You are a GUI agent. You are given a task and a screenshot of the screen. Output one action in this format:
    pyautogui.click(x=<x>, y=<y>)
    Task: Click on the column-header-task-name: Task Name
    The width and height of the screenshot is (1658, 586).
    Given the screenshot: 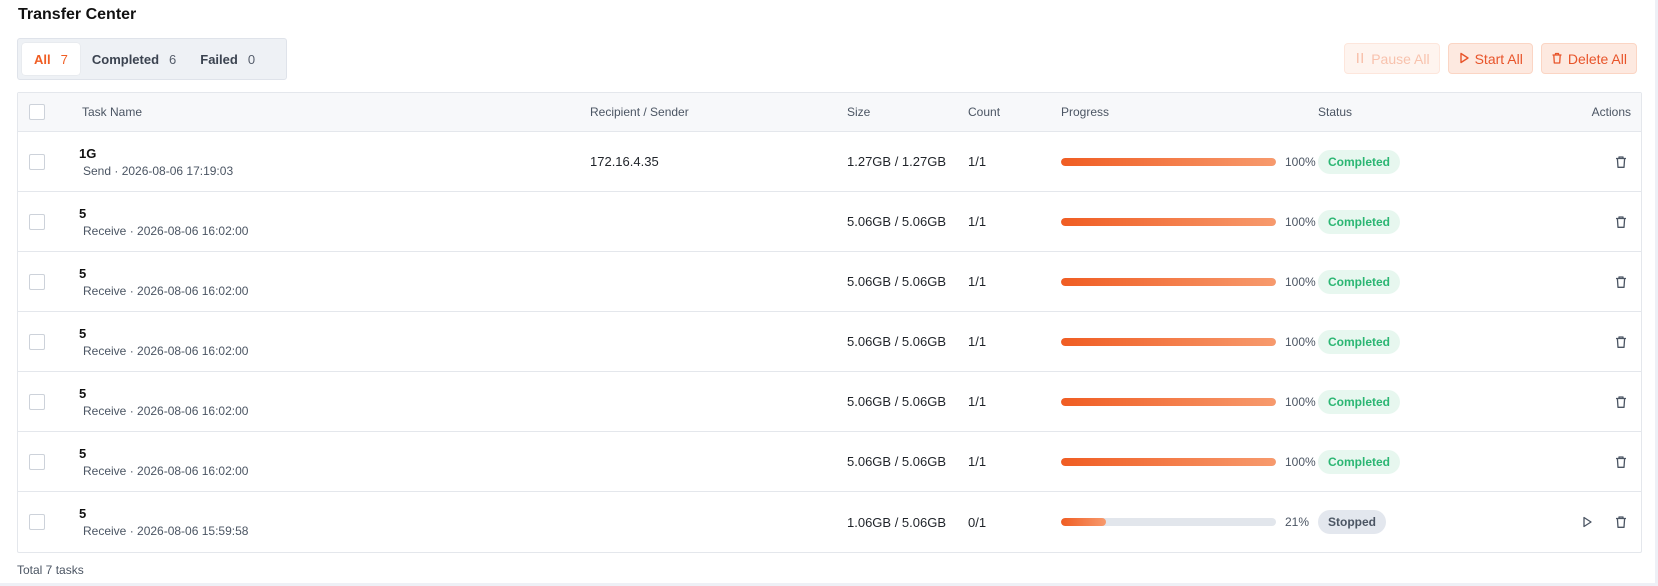 What is the action you would take?
    pyautogui.click(x=112, y=112)
    